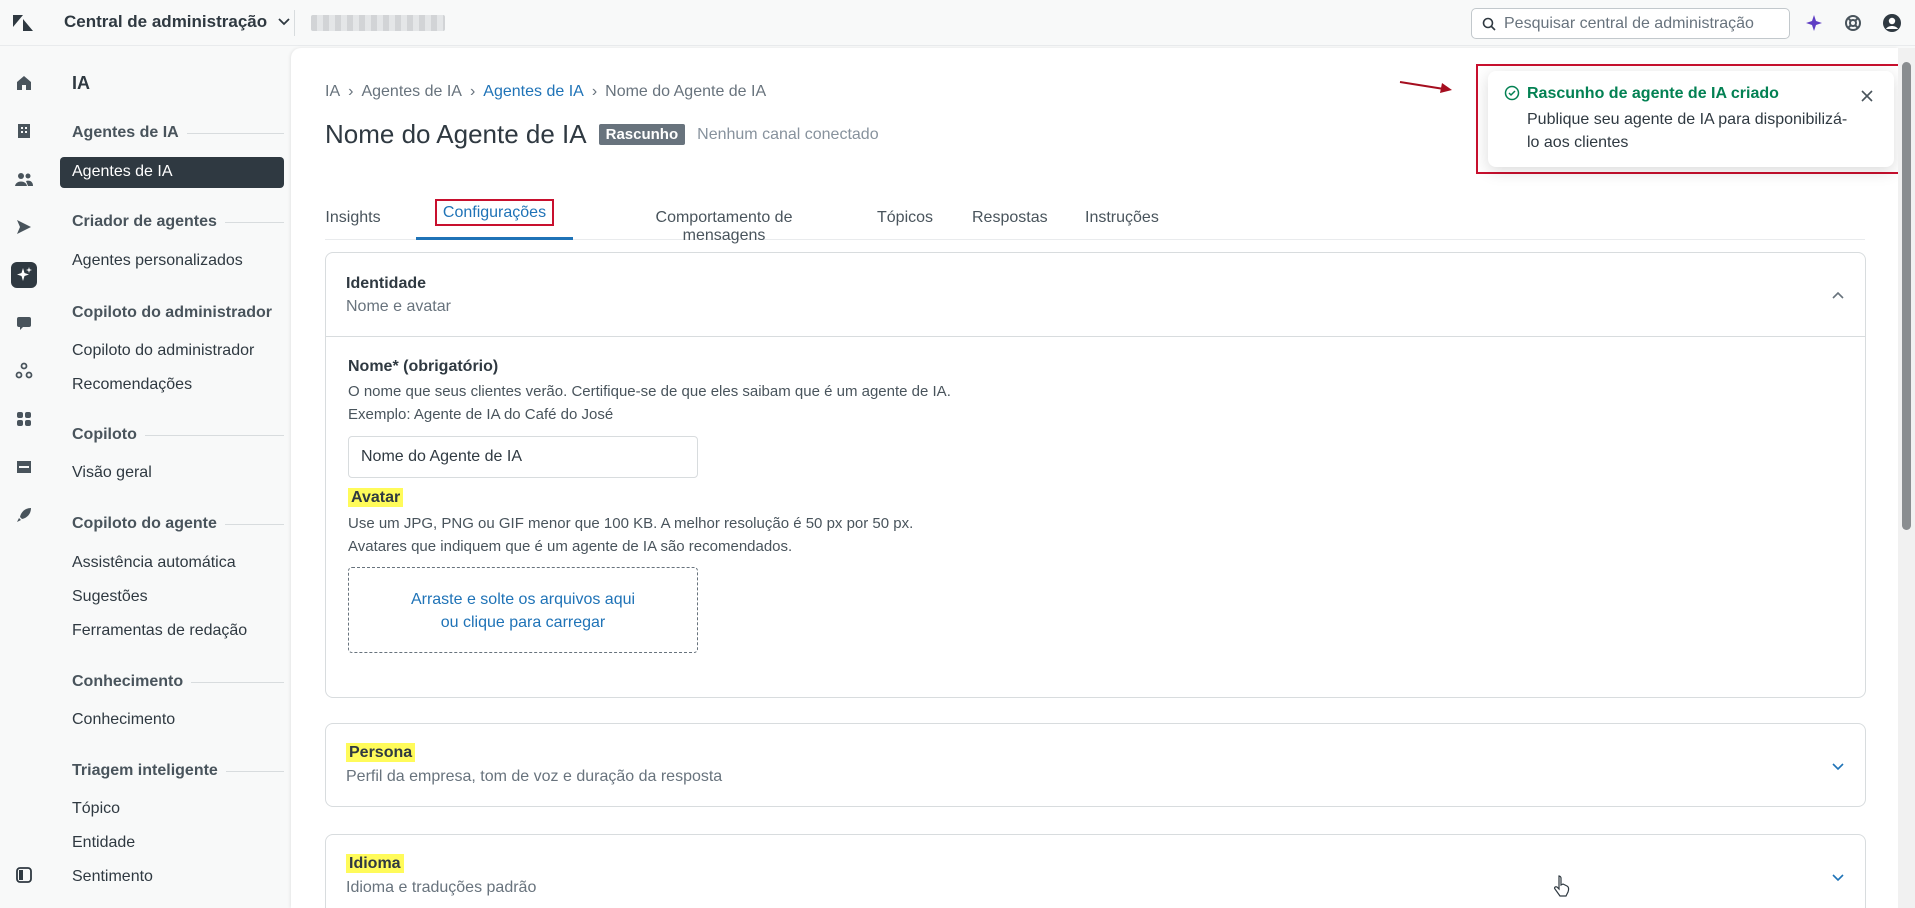 The height and width of the screenshot is (908, 1915). I want to click on breadcrumb-agentes-ia-link: Agentes de IA, so click(533, 92).